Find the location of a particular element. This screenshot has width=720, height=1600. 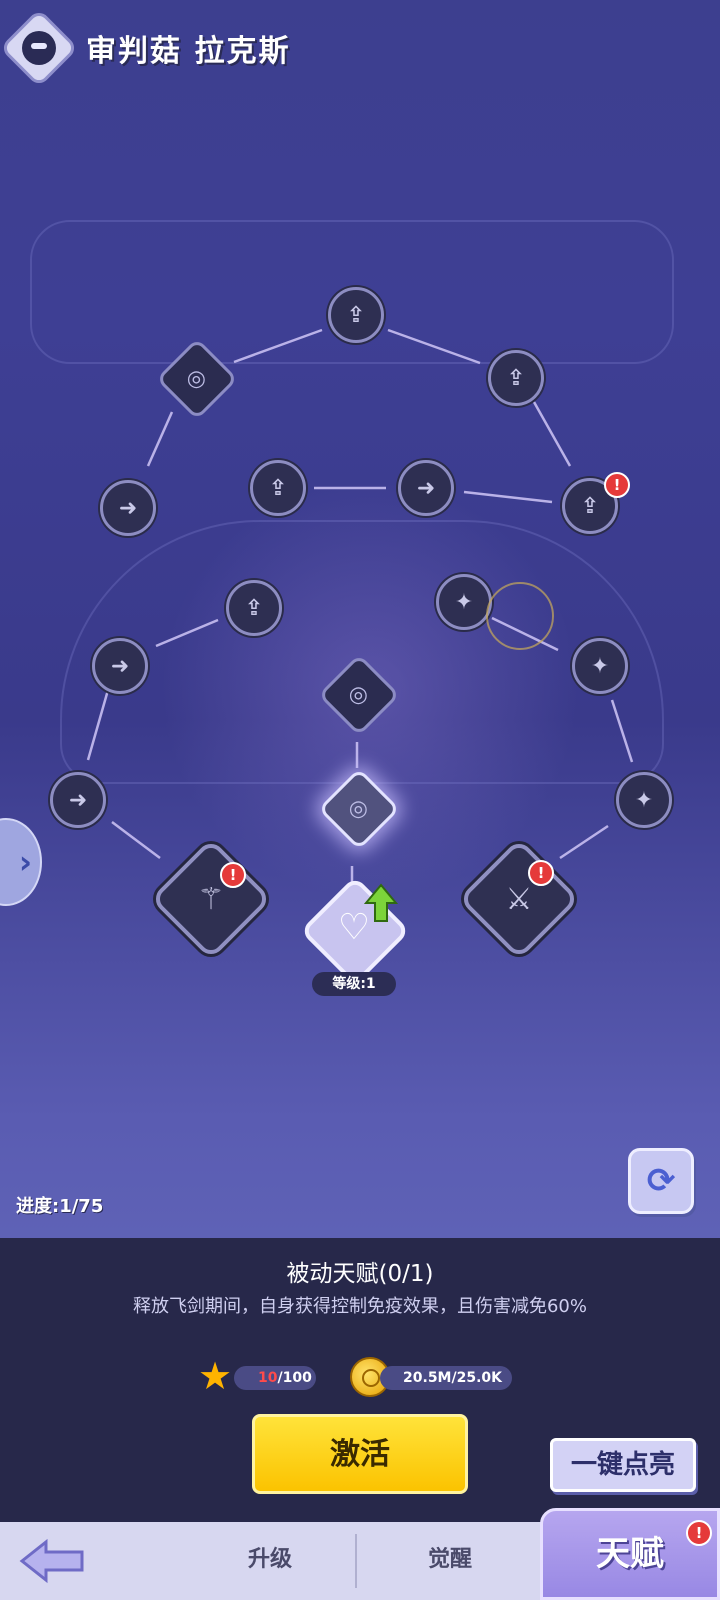

star-cost-total: /100 is located at coordinates (294, 1378).